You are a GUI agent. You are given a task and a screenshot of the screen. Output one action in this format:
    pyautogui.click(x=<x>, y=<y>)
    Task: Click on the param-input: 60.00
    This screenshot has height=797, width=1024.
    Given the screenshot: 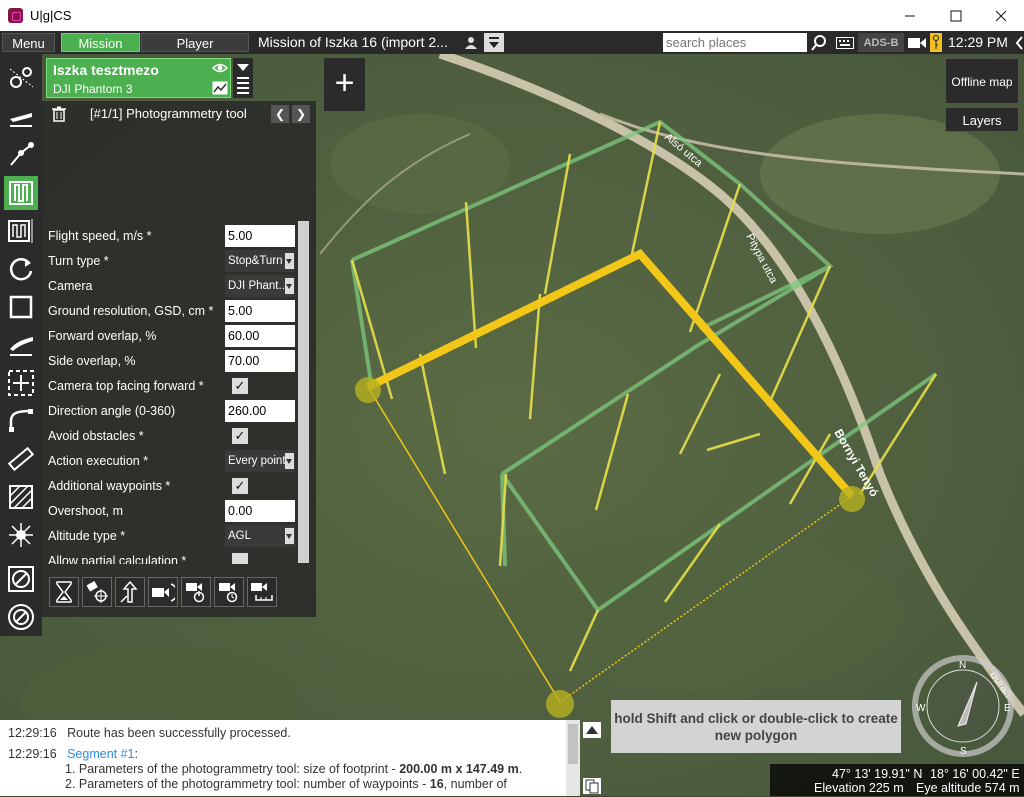 What is the action you would take?
    pyautogui.click(x=260, y=336)
    